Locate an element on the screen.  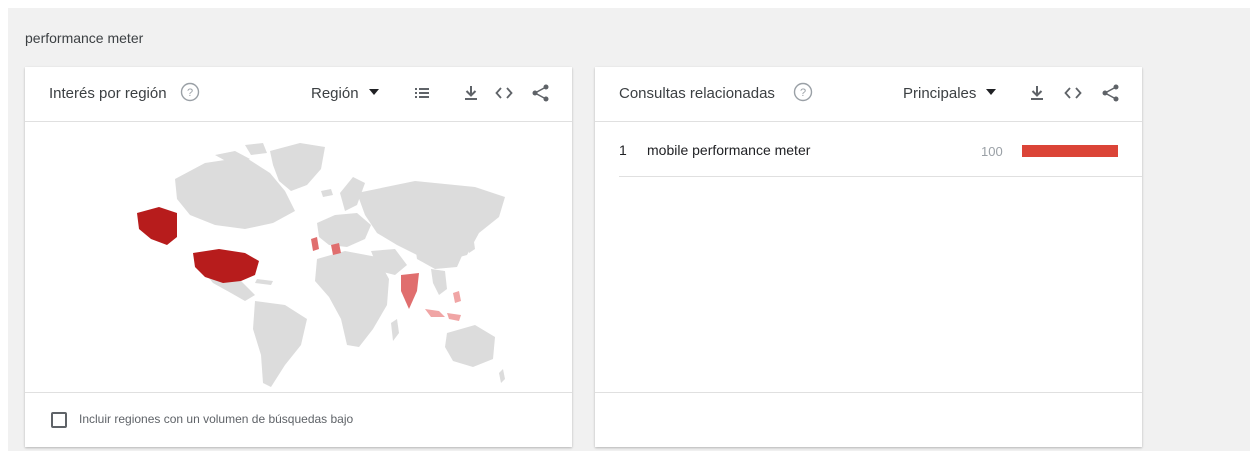
region-resolution-select: Región is located at coordinates (345, 93).